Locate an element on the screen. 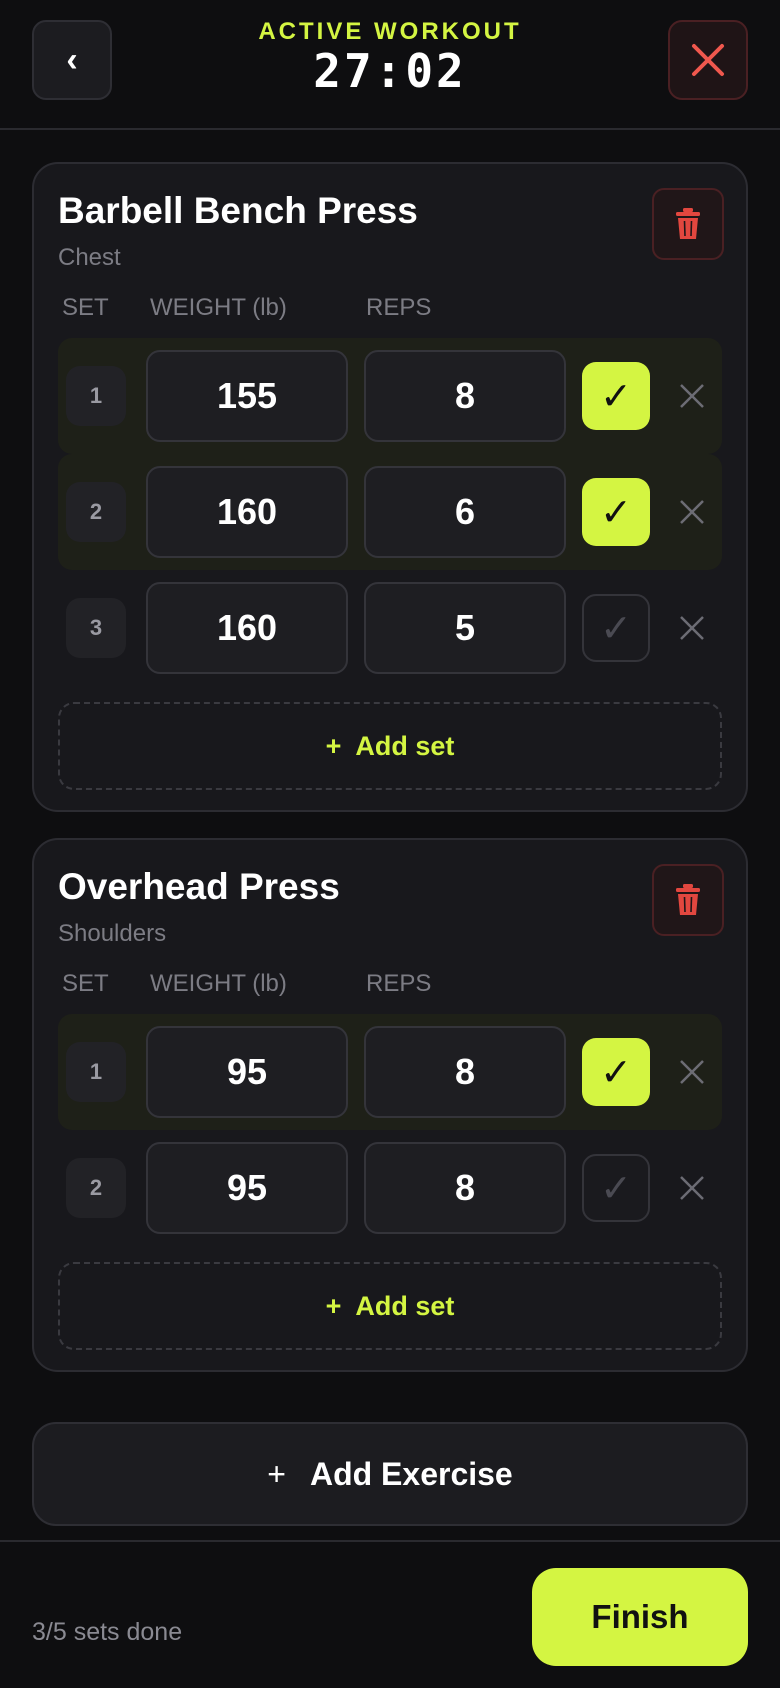 This screenshot has height=1688, width=780. exercise-name: Overhead Press is located at coordinates (199, 886).